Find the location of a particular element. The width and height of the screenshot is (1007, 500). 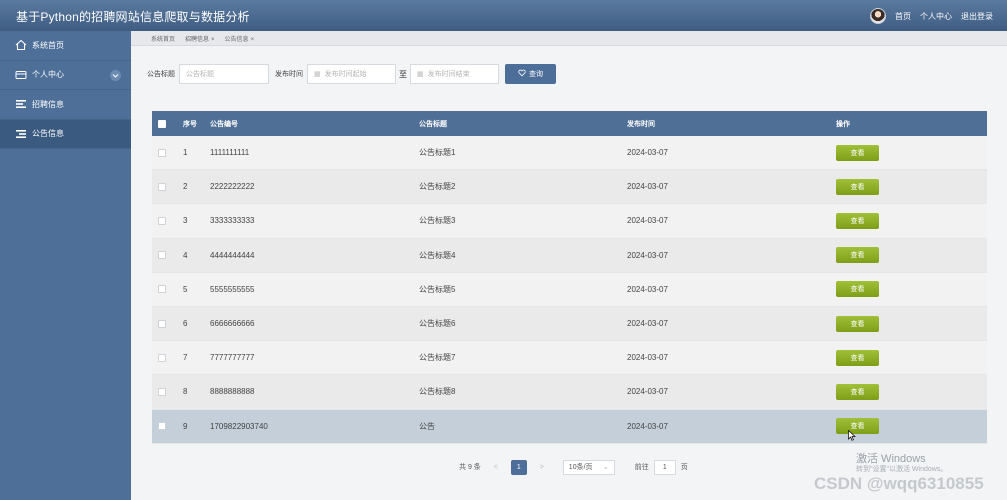

chevron-down-icon is located at coordinates (115, 75).